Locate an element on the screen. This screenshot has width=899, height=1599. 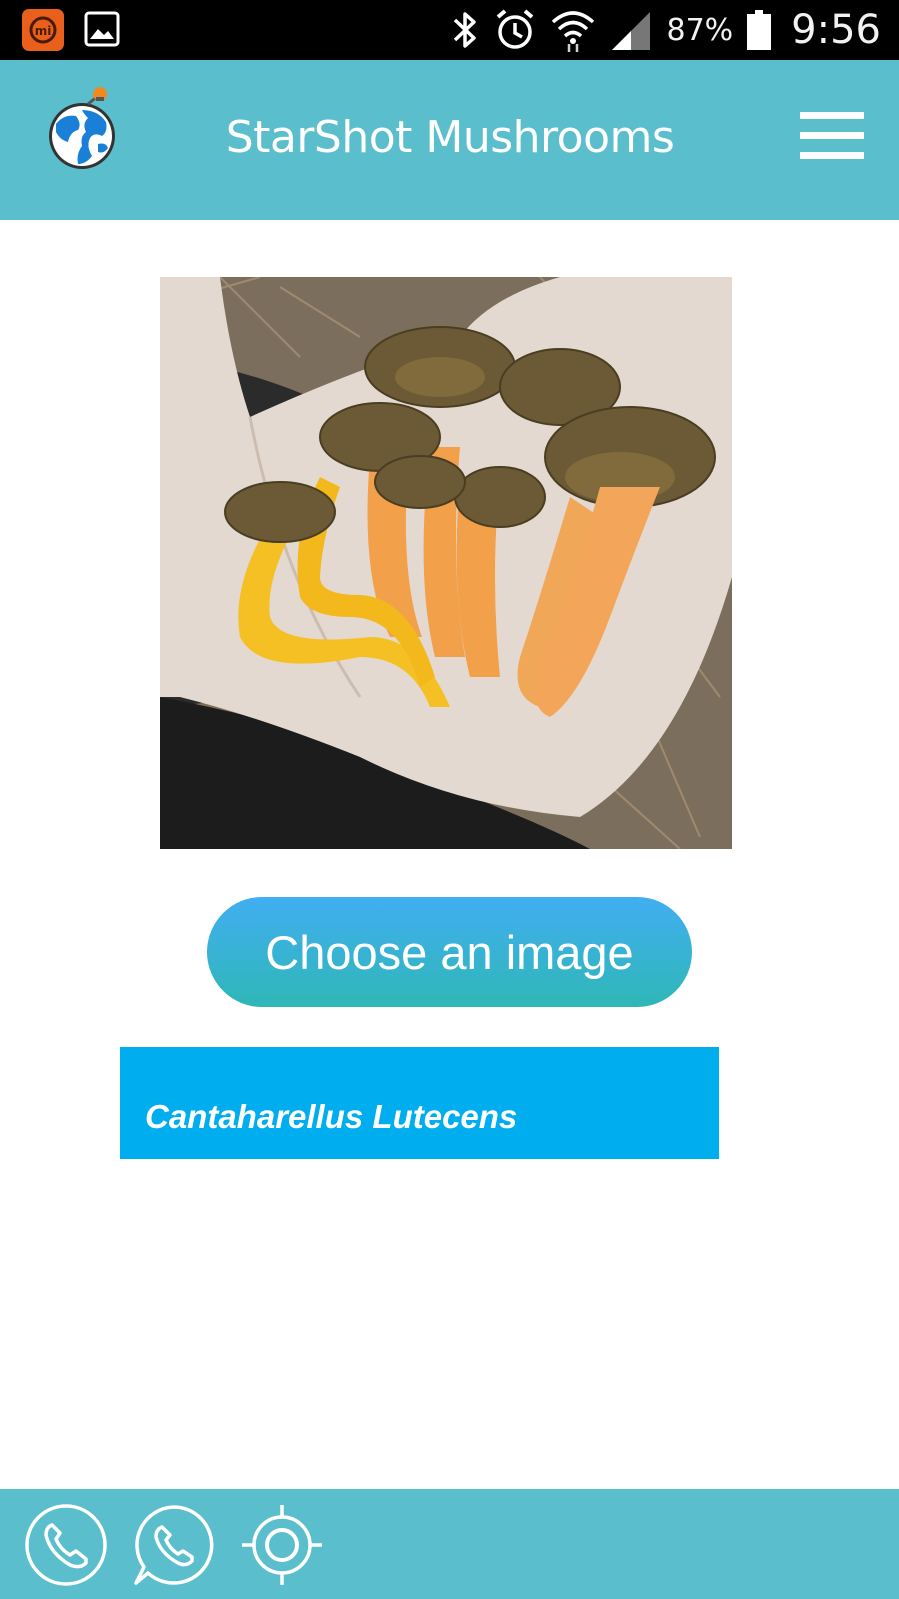
prediction-result-box: Cantaharellus Lutecens is located at coordinates (419, 1103).